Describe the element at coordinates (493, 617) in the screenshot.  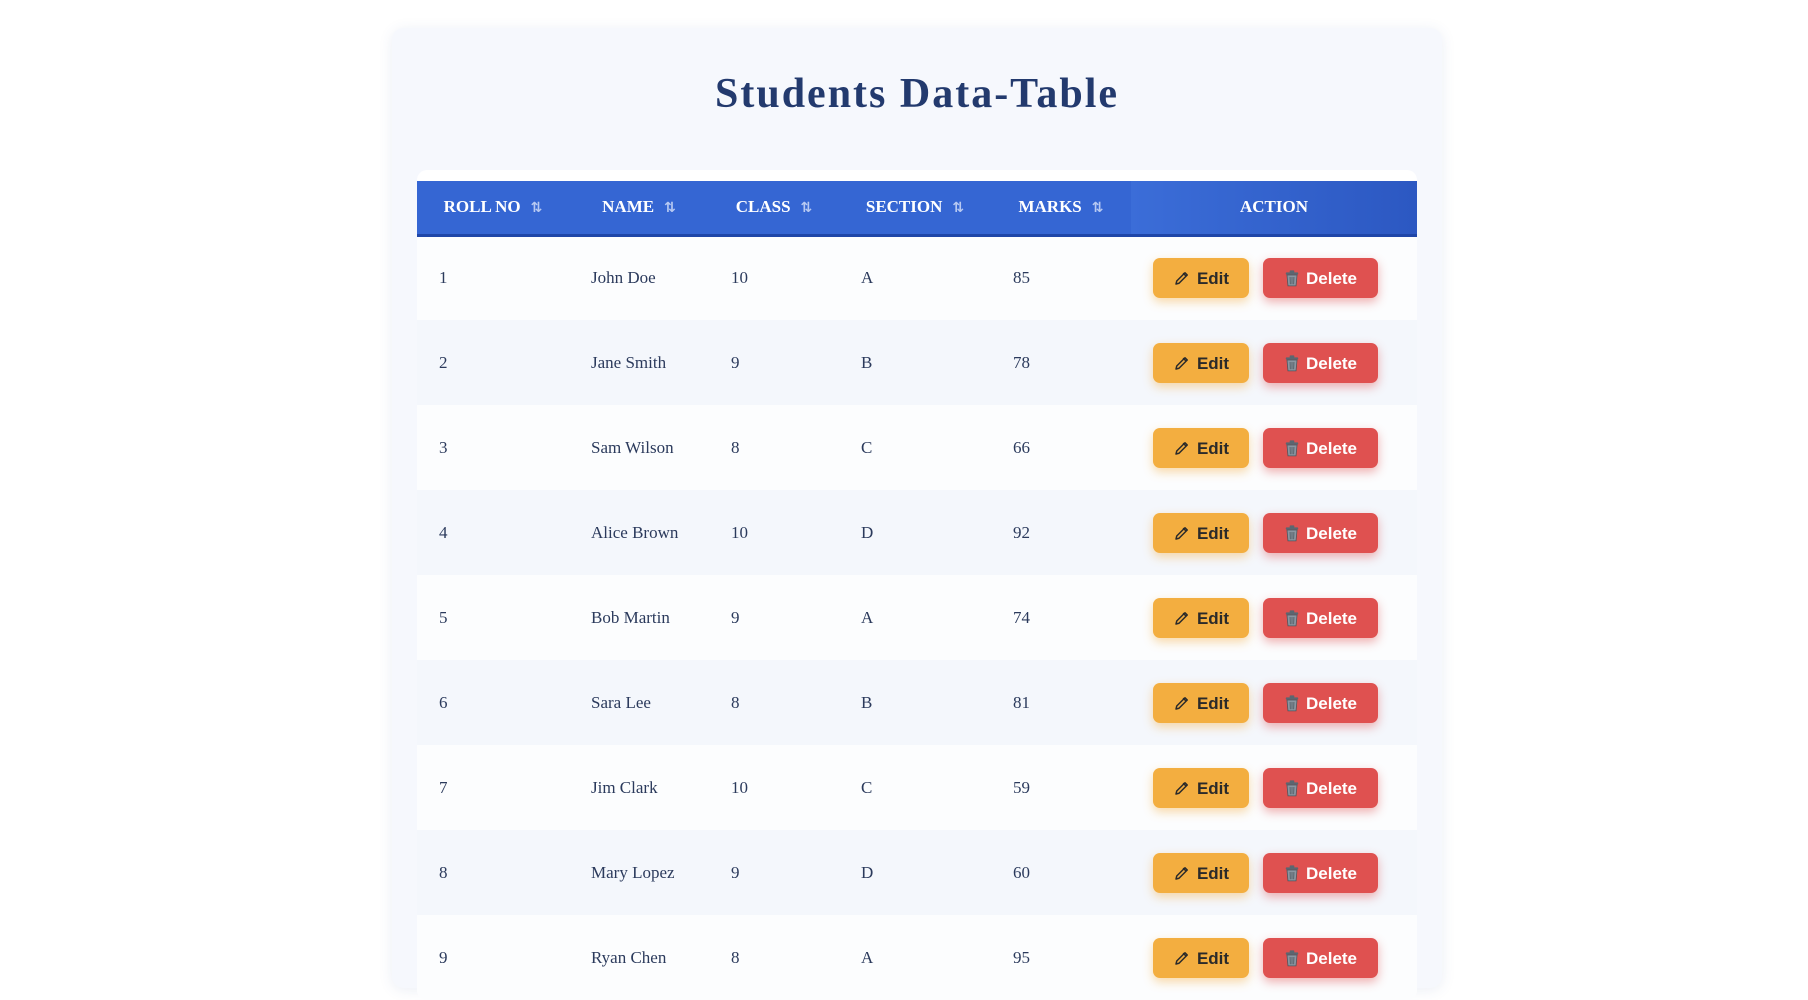
I see `cell-roll: 5` at that location.